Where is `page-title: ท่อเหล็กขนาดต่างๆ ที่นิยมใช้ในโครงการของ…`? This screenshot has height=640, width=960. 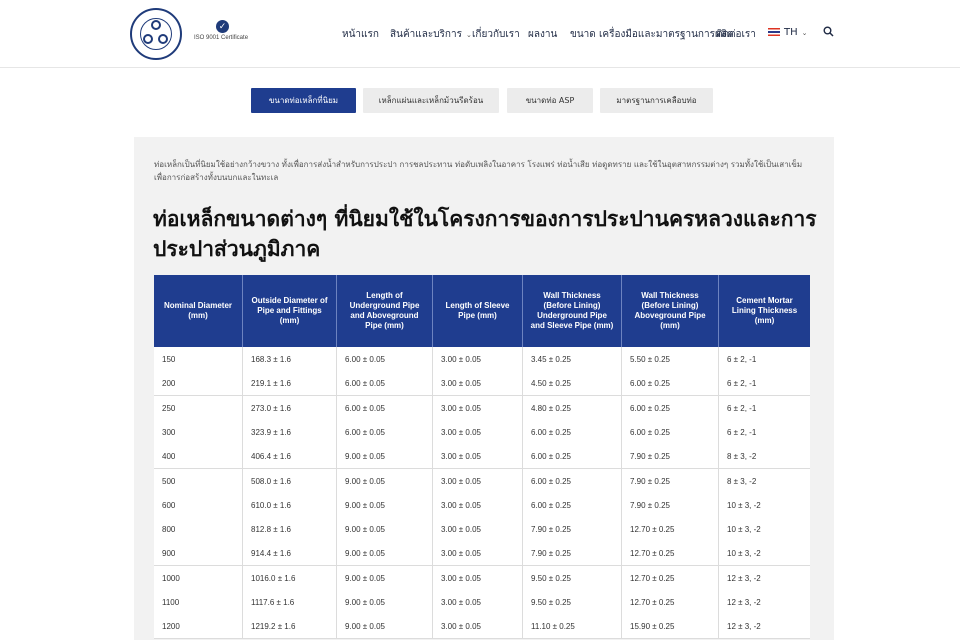 page-title: ท่อเหล็กขนาดต่างๆ ที่นิยมใช้ในโครงการของ… is located at coordinates (485, 234).